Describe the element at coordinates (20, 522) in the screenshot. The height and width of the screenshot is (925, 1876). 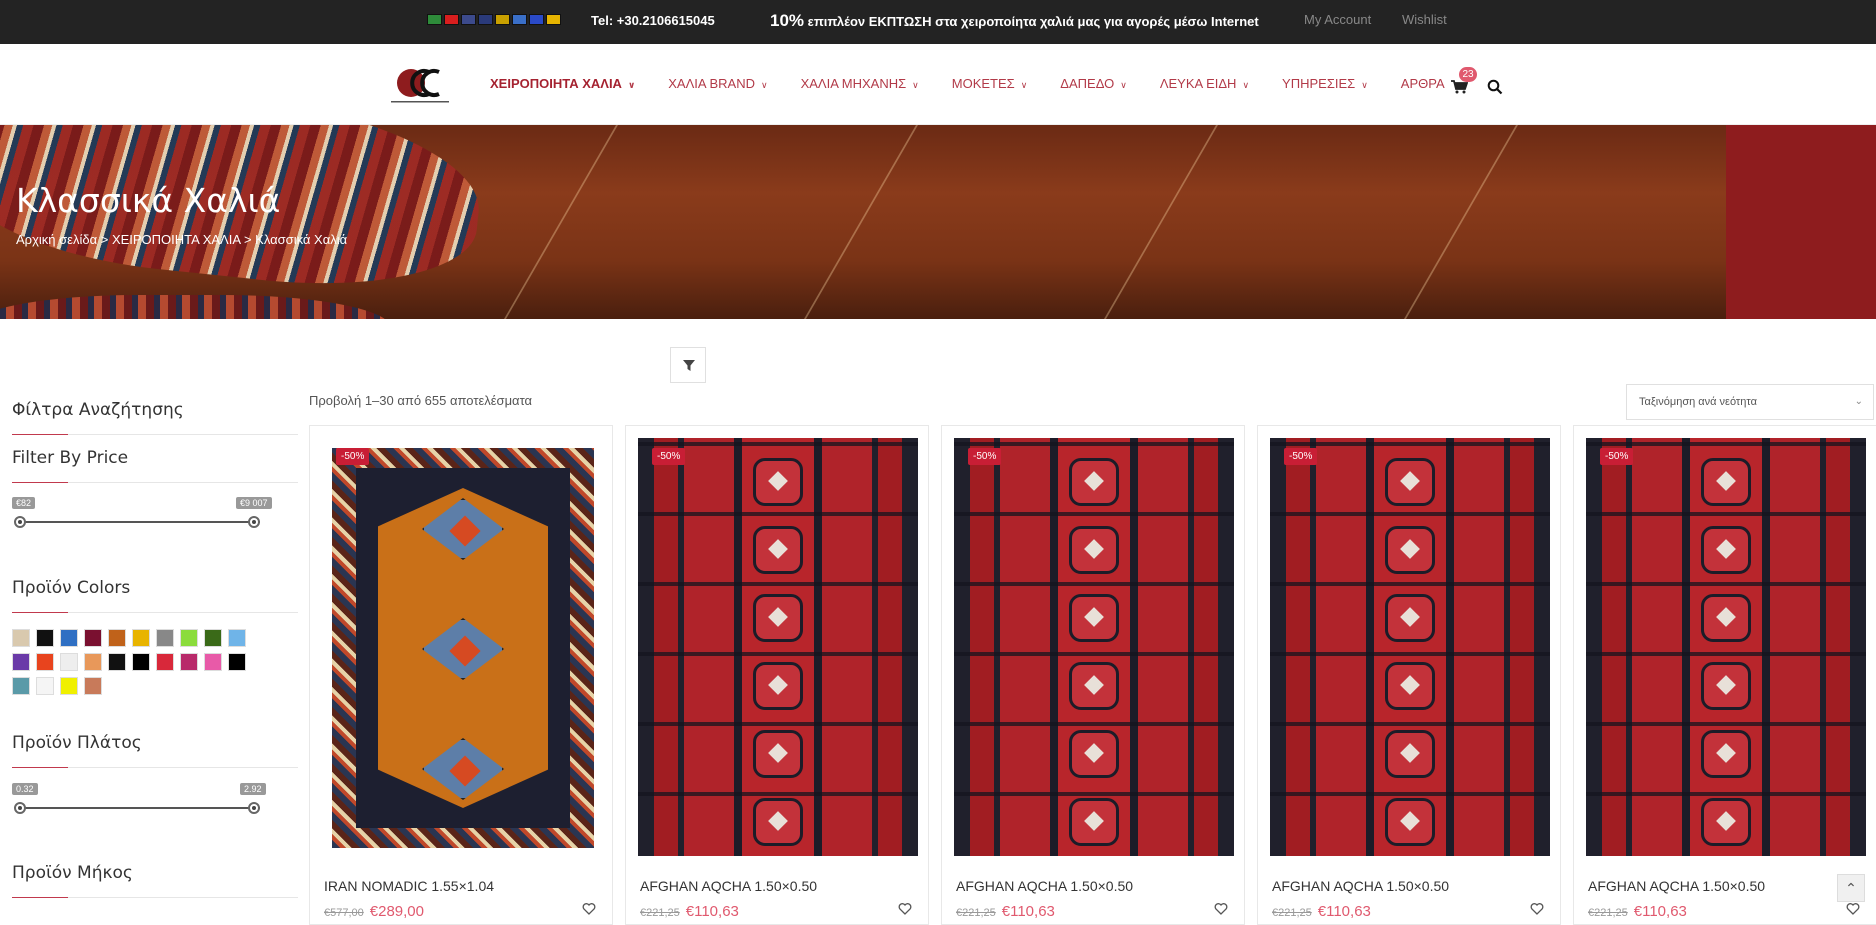
I see `price-min-handle` at that location.